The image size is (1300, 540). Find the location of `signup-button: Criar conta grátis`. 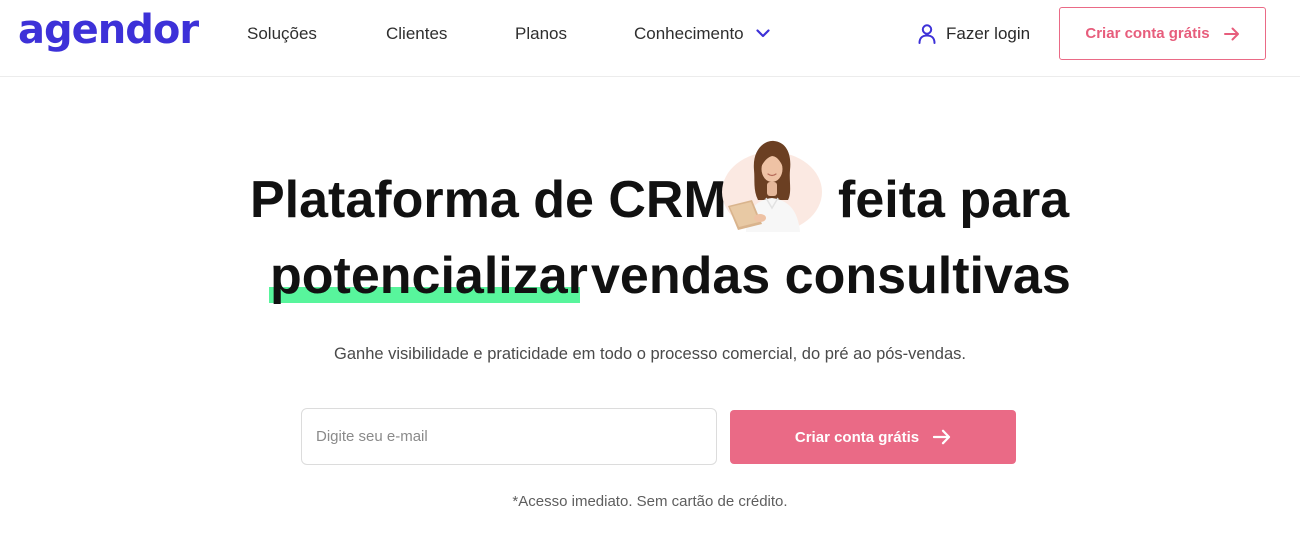

signup-button: Criar conta grátis is located at coordinates (873, 437).